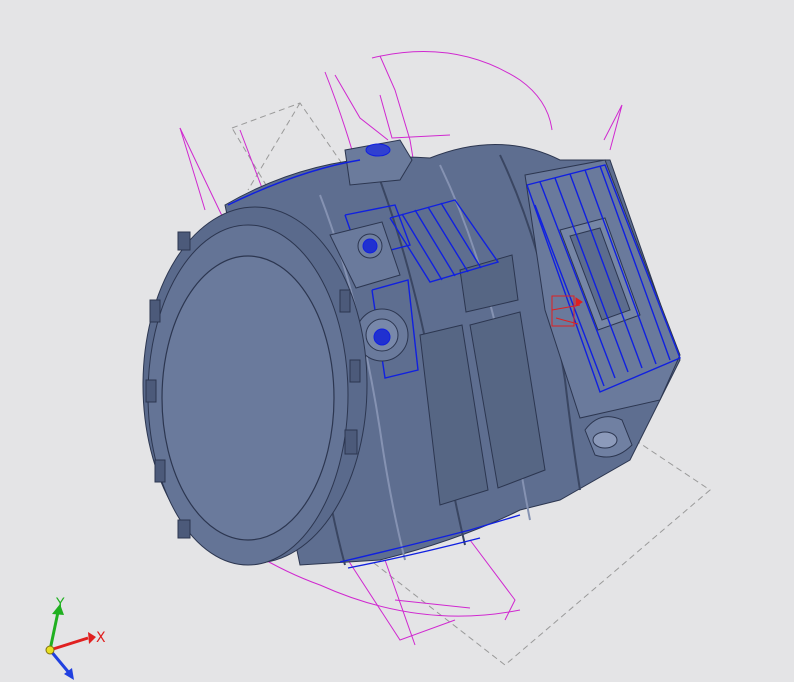  Describe the element at coordinates (60, 604) in the screenshot. I see `y-axis-label: Y` at that location.